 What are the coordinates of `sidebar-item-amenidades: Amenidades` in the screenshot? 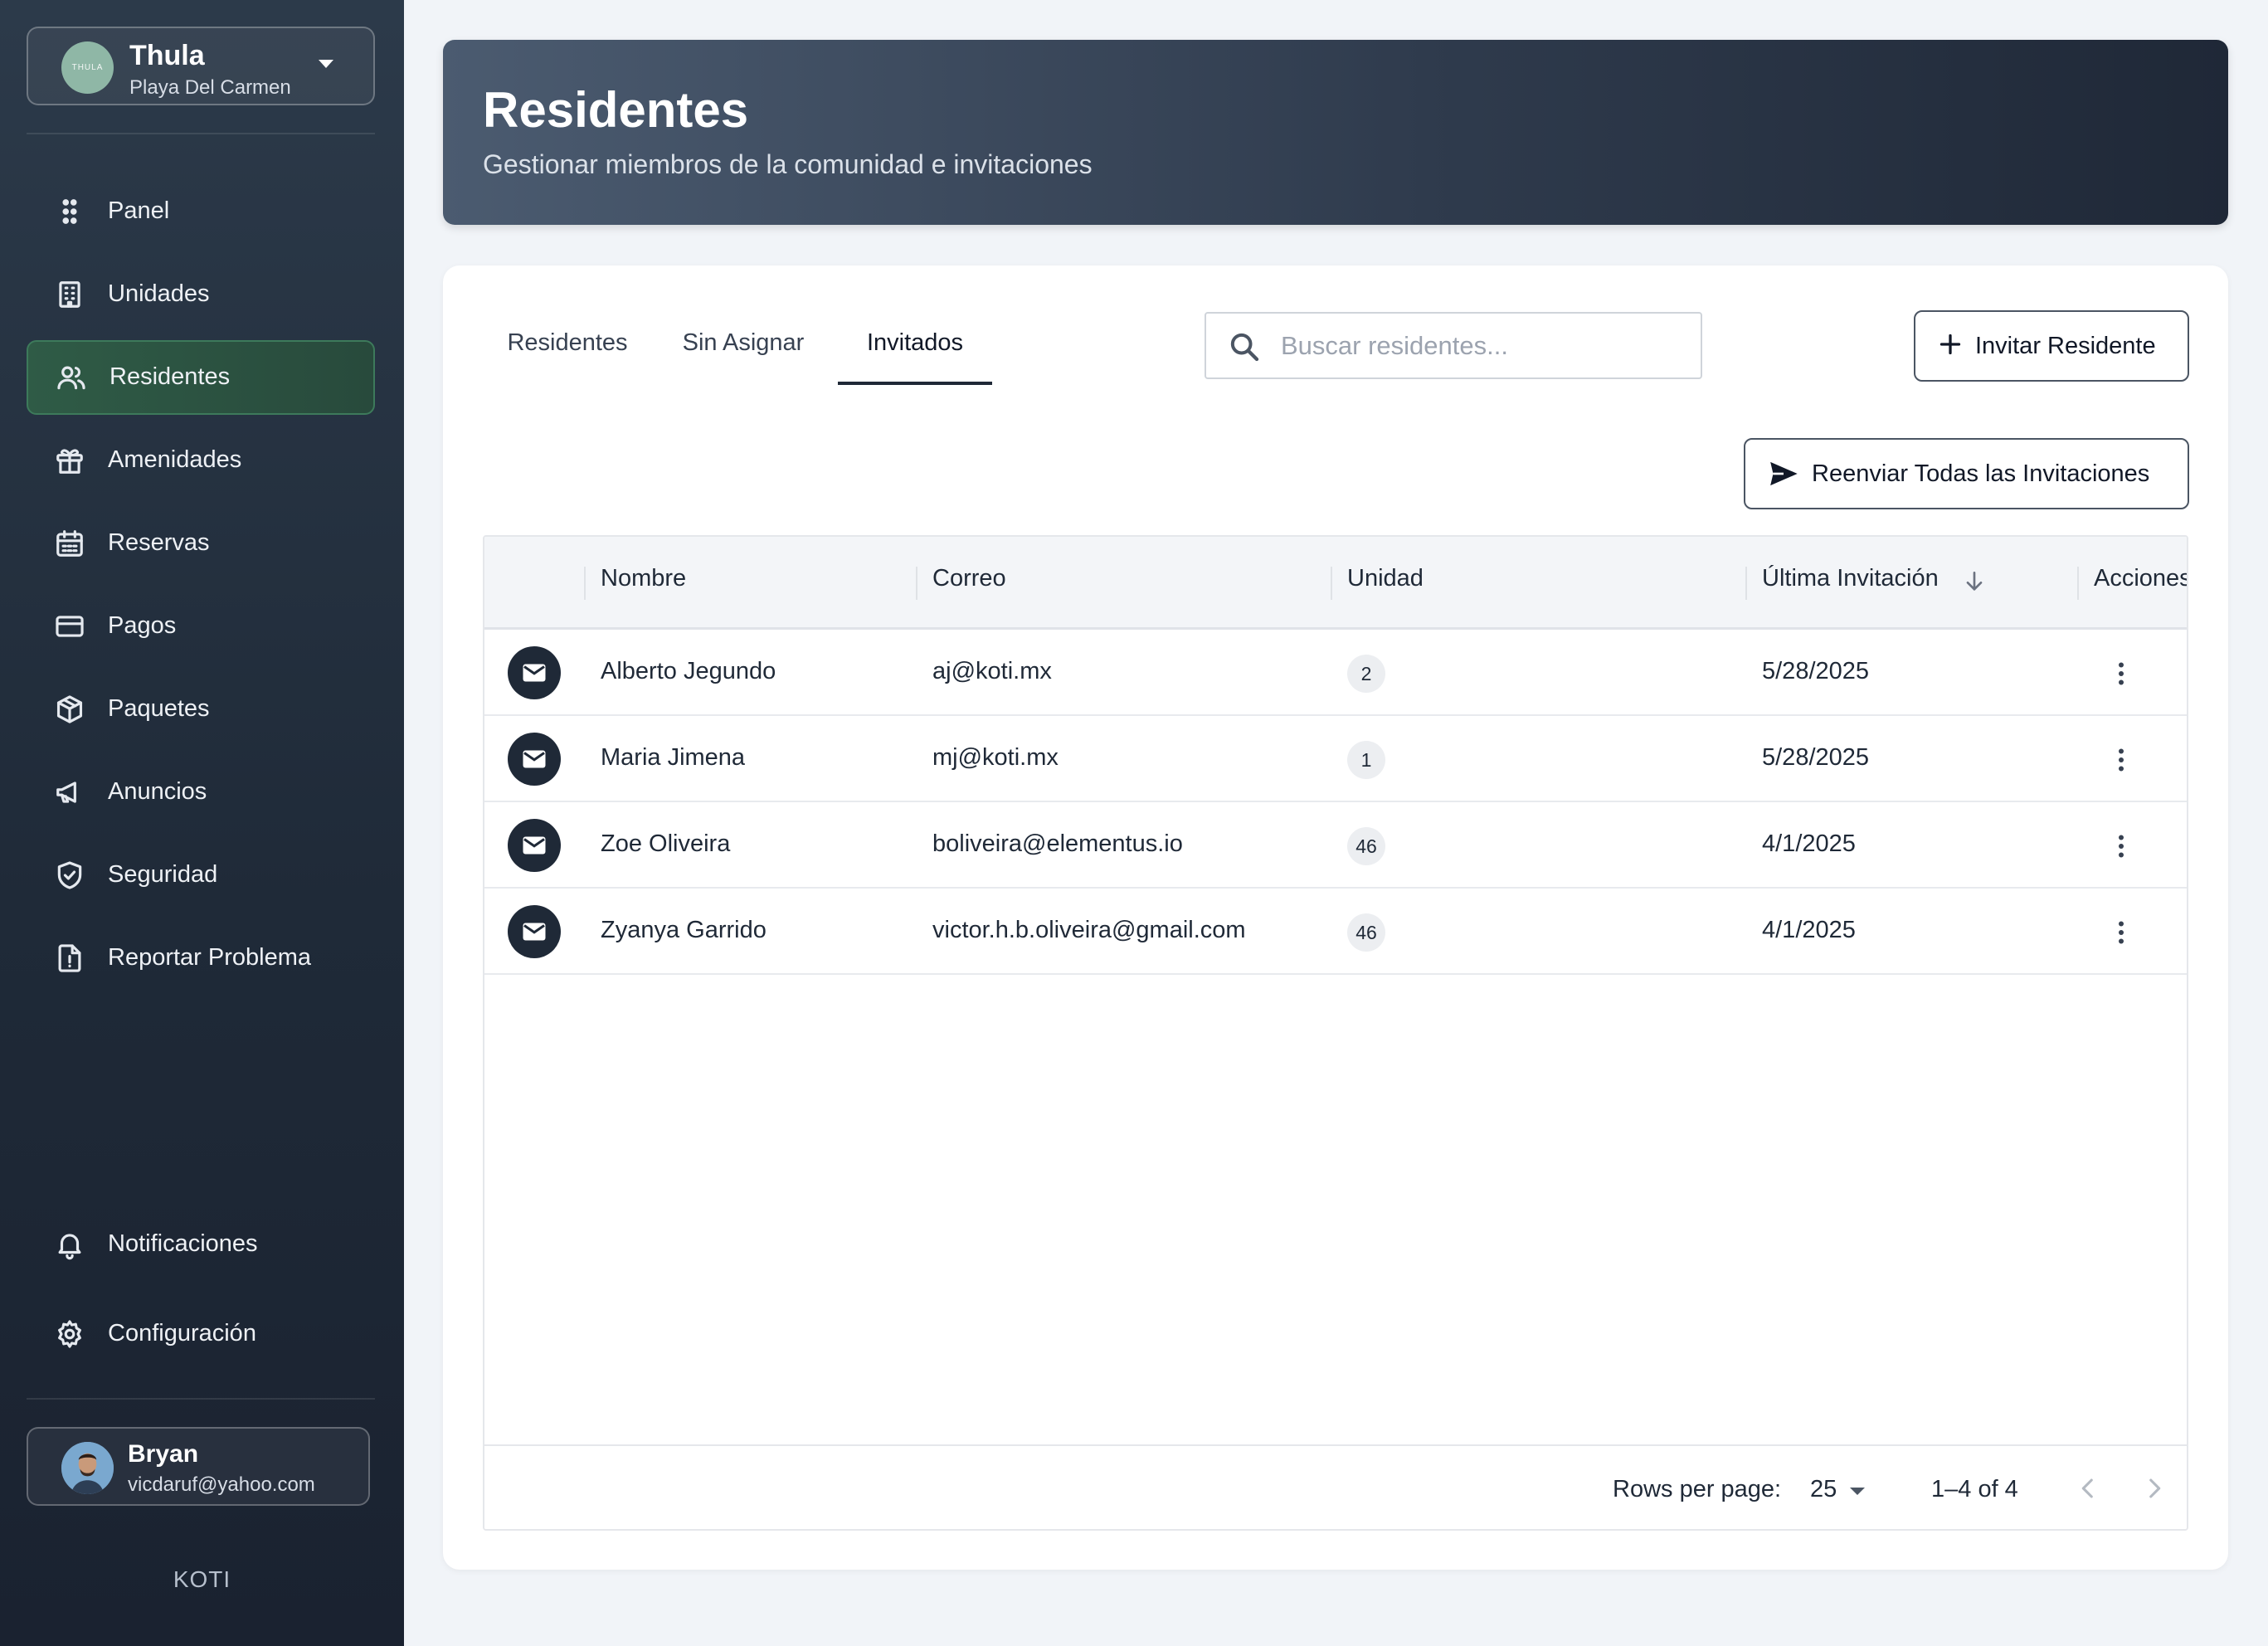 It's located at (201, 460).